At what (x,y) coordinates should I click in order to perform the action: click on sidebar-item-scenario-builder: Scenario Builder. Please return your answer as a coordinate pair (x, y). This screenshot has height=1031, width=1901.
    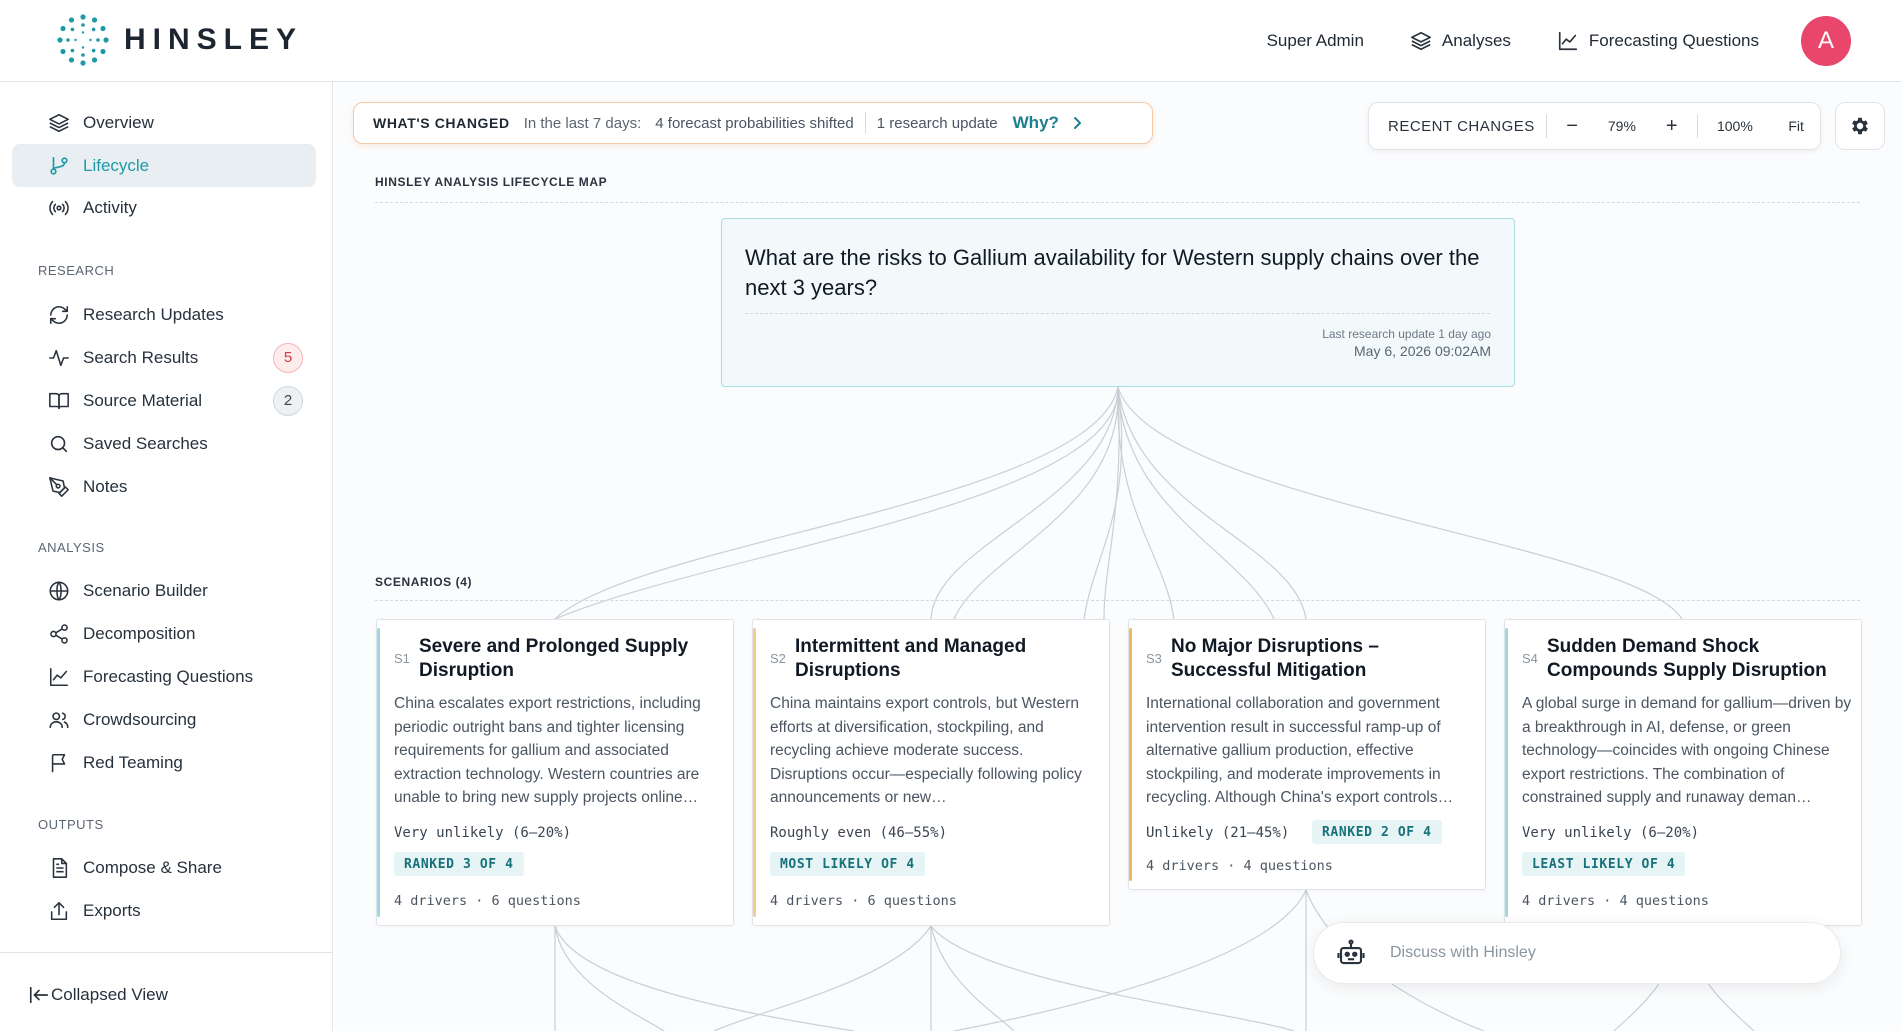
    Looking at the image, I should click on (164, 590).